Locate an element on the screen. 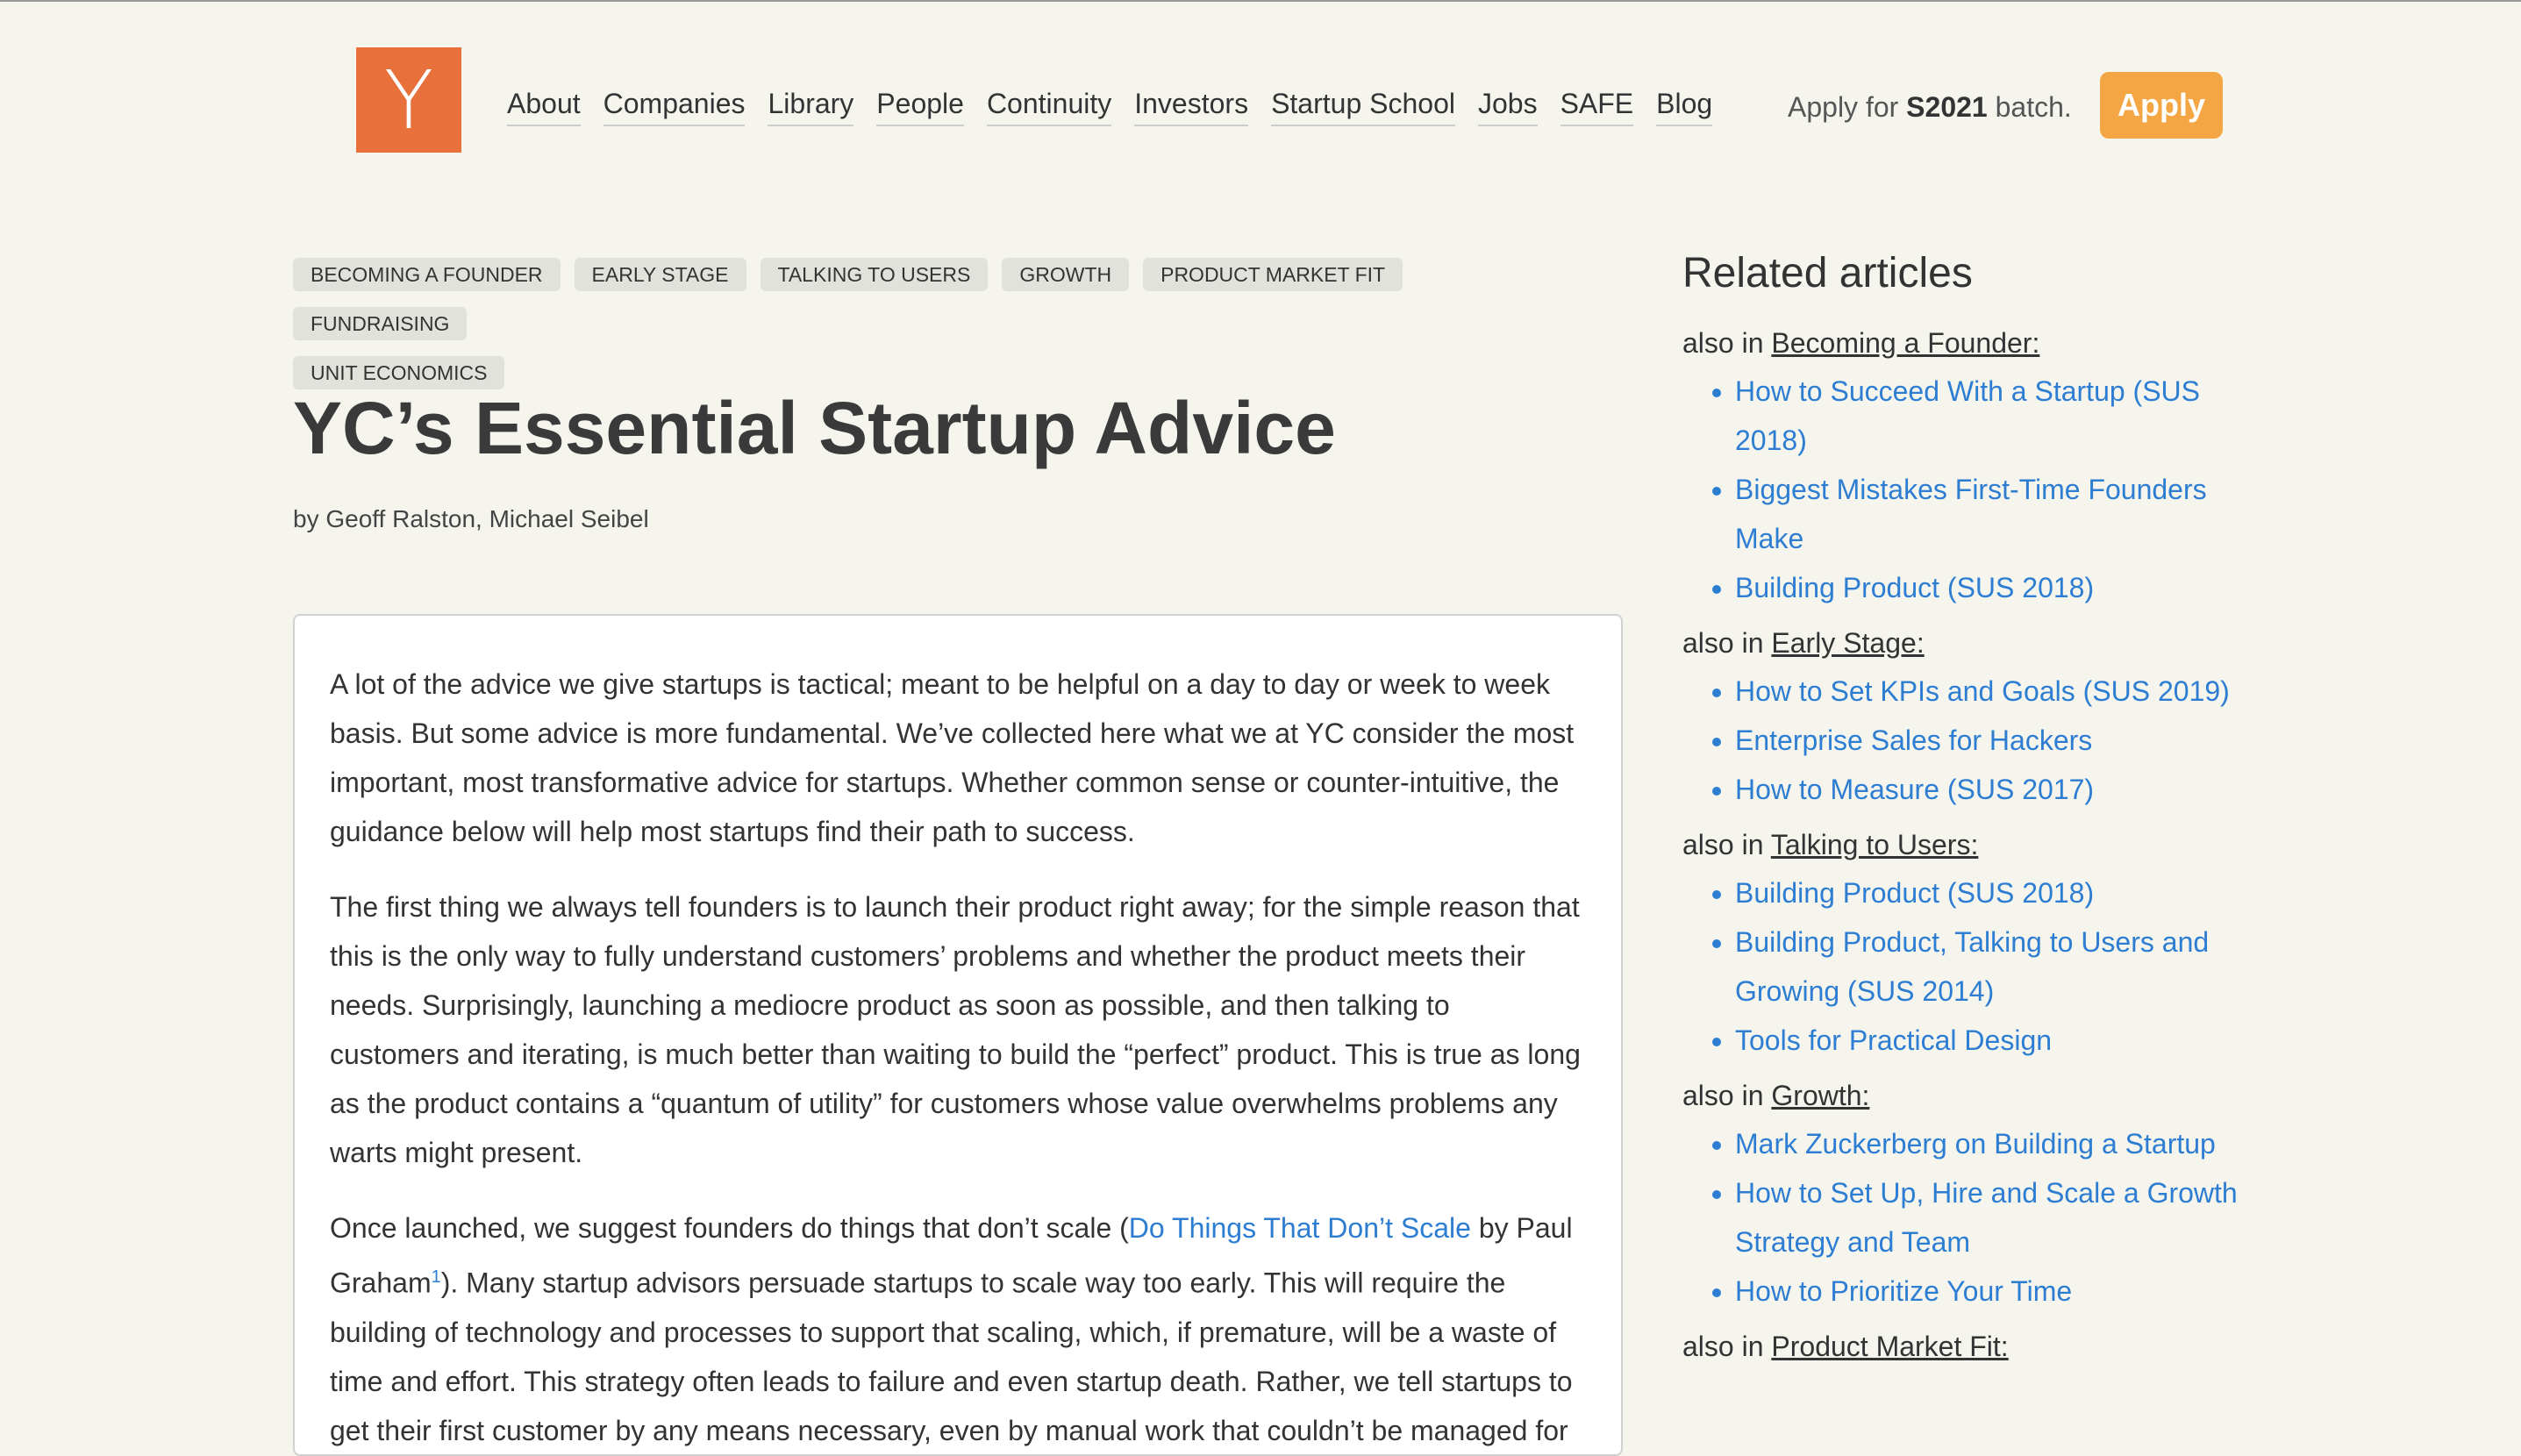 Image resolution: width=2521 pixels, height=1456 pixels. related-item: Mark Zuckerberg on Building a Startup is located at coordinates (1990, 1143).